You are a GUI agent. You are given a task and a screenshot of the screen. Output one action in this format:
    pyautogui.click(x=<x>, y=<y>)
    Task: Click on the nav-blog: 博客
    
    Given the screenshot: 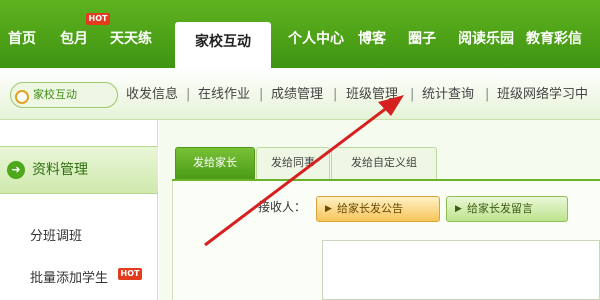 What is the action you would take?
    pyautogui.click(x=372, y=39)
    